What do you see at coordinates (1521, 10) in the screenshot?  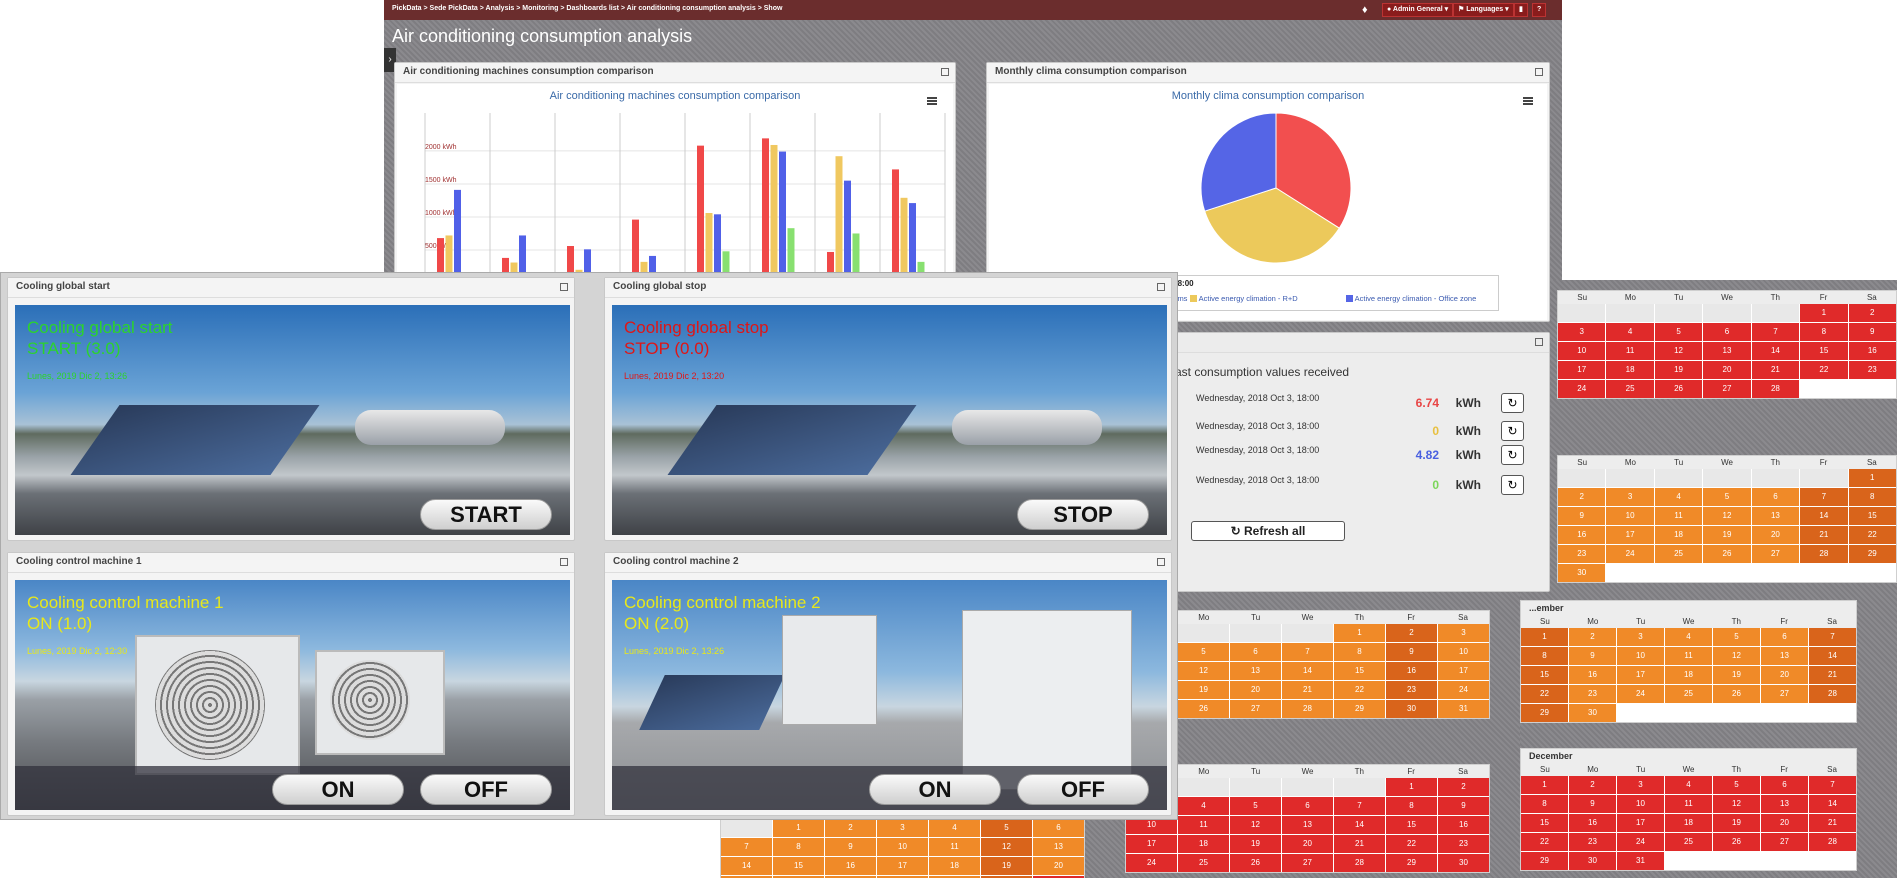 I see `chart-icon-button: ▮` at bounding box center [1521, 10].